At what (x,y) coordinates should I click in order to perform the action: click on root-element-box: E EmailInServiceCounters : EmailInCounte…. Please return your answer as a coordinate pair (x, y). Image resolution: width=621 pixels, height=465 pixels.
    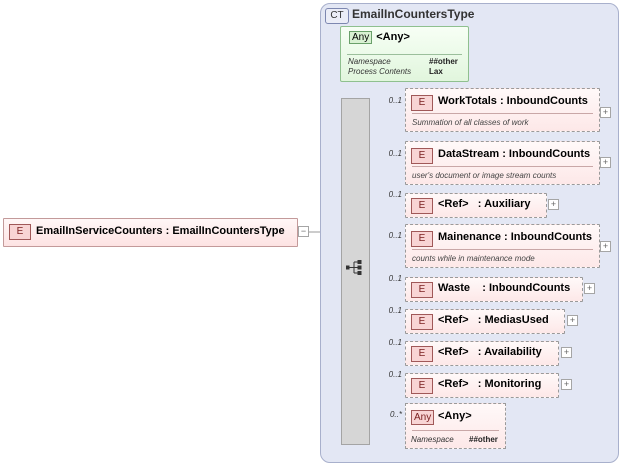
    Looking at the image, I should click on (150, 232).